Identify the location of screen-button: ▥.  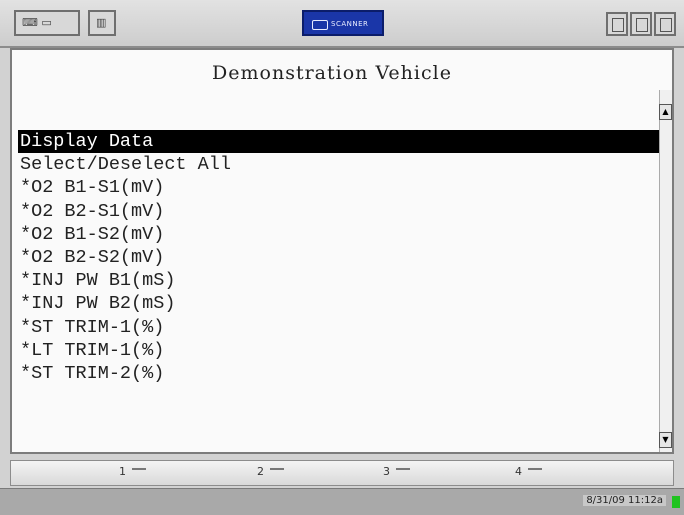
(102, 23).